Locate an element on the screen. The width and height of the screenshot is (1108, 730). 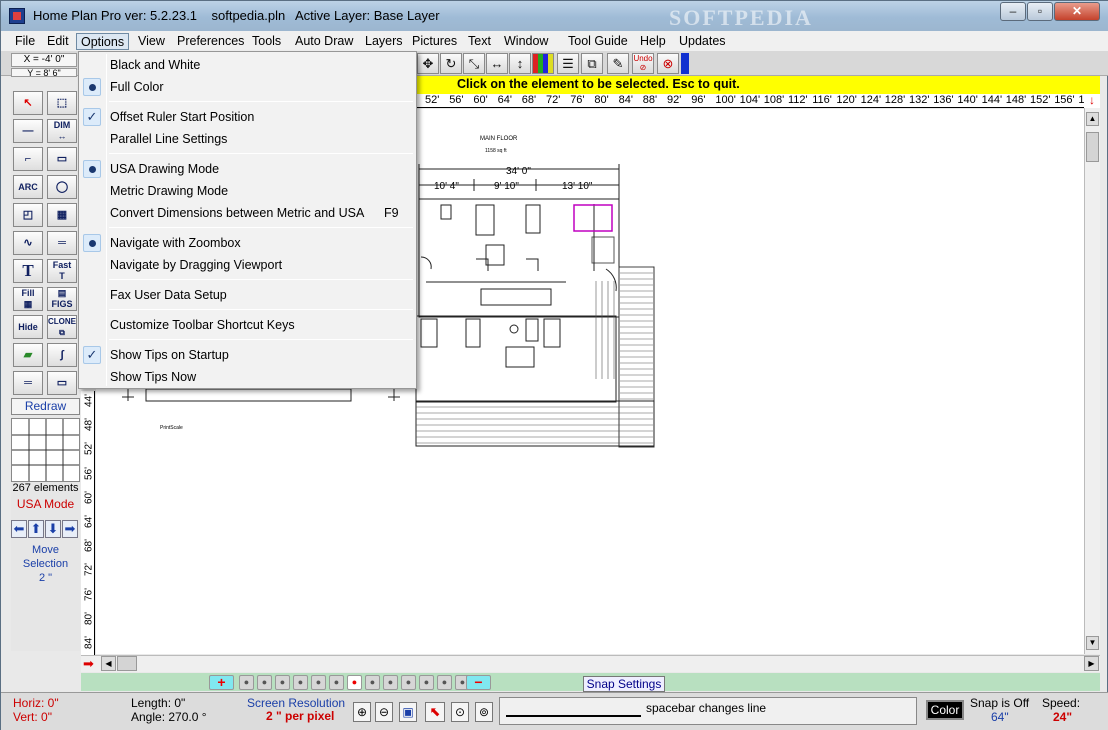
menu-tool-guide: Tool Guide is located at coordinates (598, 41).